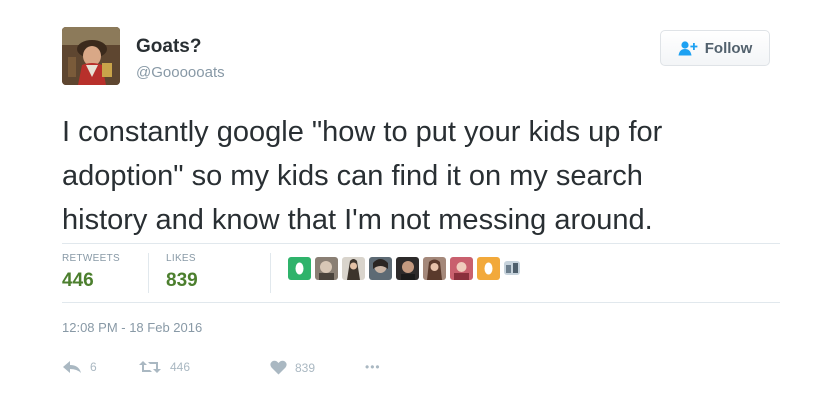 This screenshot has width=822, height=403. What do you see at coordinates (91, 258) in the screenshot?
I see `retweets-label: RETWEETS` at bounding box center [91, 258].